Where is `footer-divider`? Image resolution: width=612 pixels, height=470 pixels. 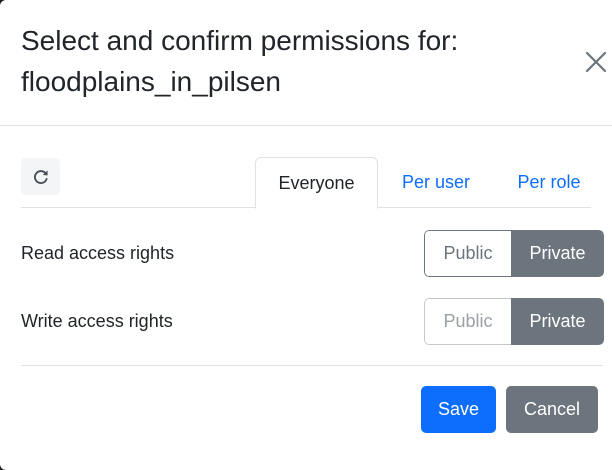
footer-divider is located at coordinates (312, 365).